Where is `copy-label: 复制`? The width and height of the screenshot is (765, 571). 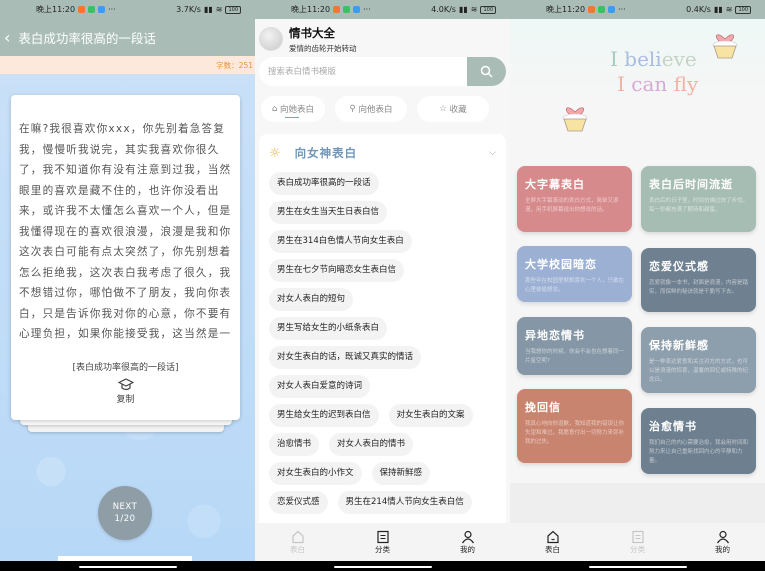 copy-label: 复制 is located at coordinates (125, 400).